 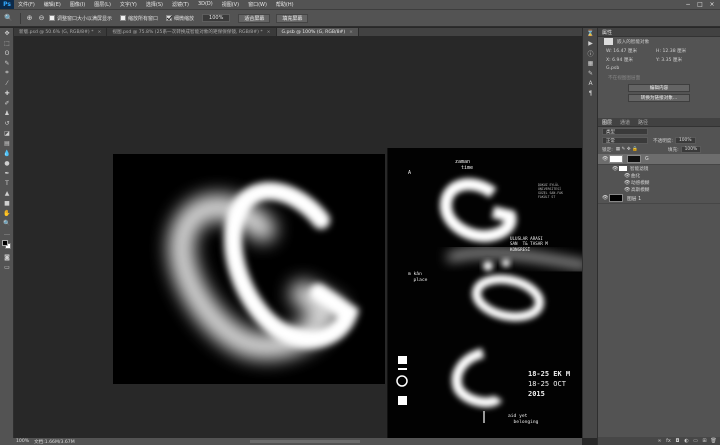 I want to click on maximize-button: □, so click(x=700, y=4).